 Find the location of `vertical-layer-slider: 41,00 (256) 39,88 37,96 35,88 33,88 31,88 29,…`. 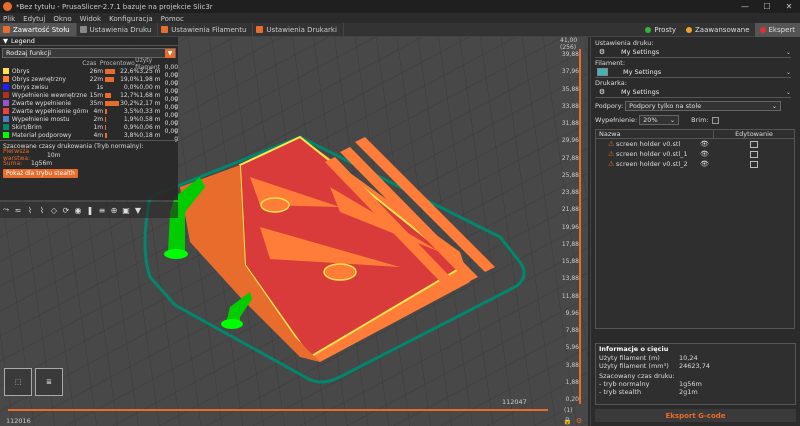

vertical-layer-slider: 41,00 (256) 39,88 37,96 35,88 33,88 31,88 29,… is located at coordinates (575, 231).